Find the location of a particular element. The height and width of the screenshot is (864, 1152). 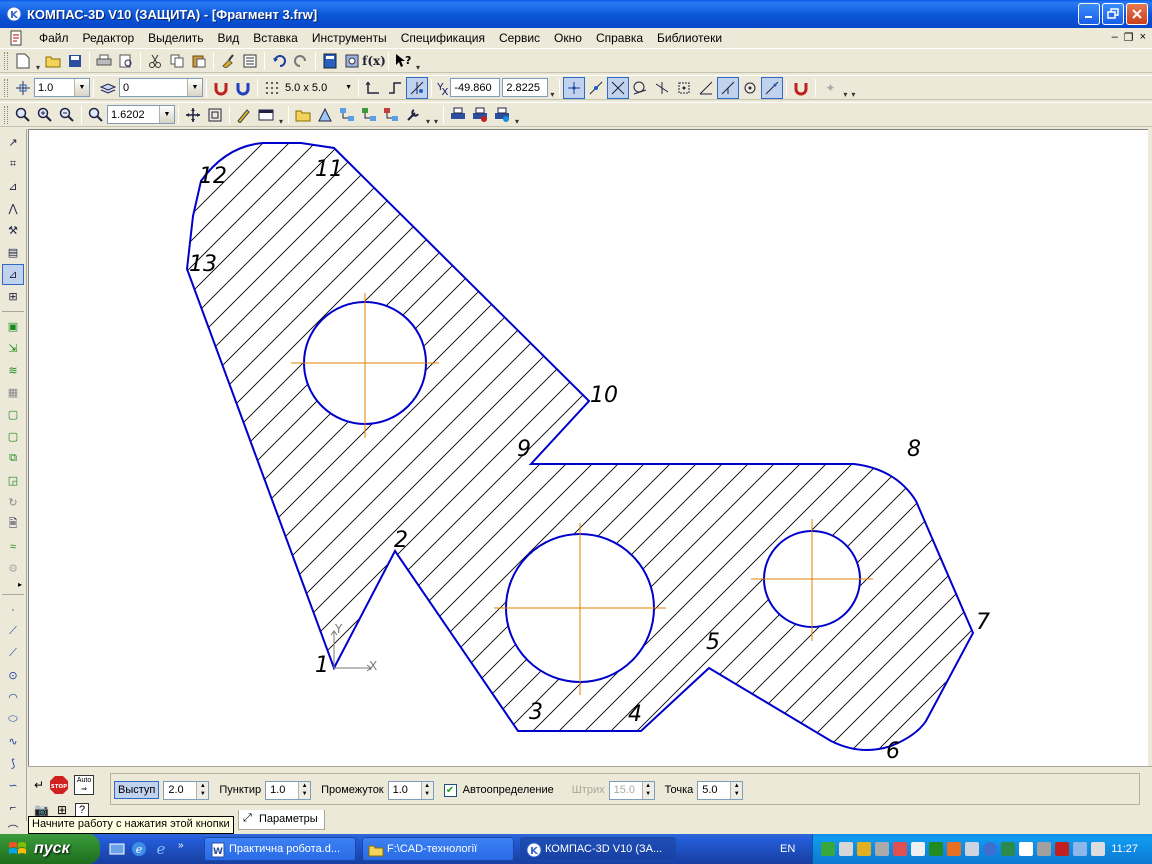

quicklaunch-more-icon: » is located at coordinates (181, 845).